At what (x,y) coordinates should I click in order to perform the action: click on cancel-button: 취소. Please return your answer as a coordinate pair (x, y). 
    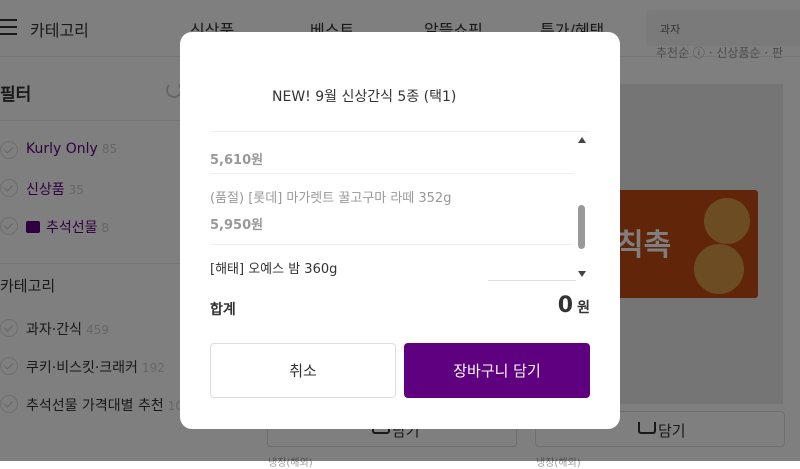
    Looking at the image, I should click on (303, 370).